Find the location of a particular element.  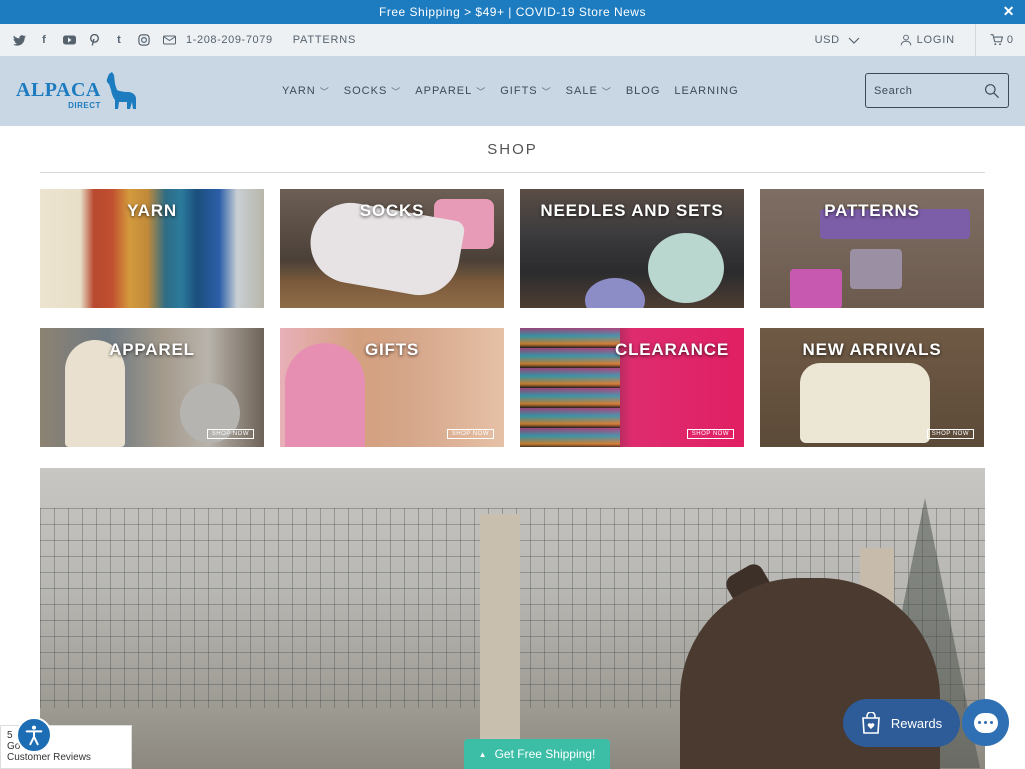

chat-bubble-icon is located at coordinates (985, 722).